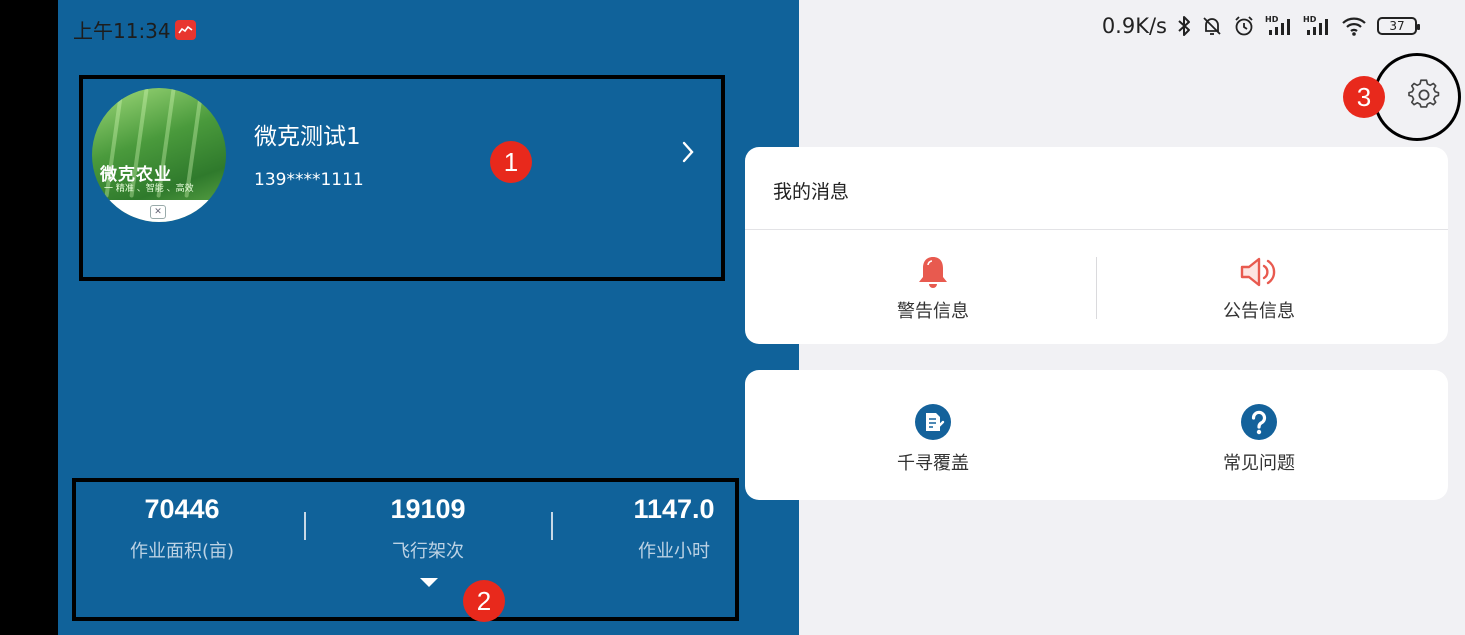 Image resolution: width=1465 pixels, height=635 pixels. What do you see at coordinates (185, 29) in the screenshot?
I see `app-badge-icon` at bounding box center [185, 29].